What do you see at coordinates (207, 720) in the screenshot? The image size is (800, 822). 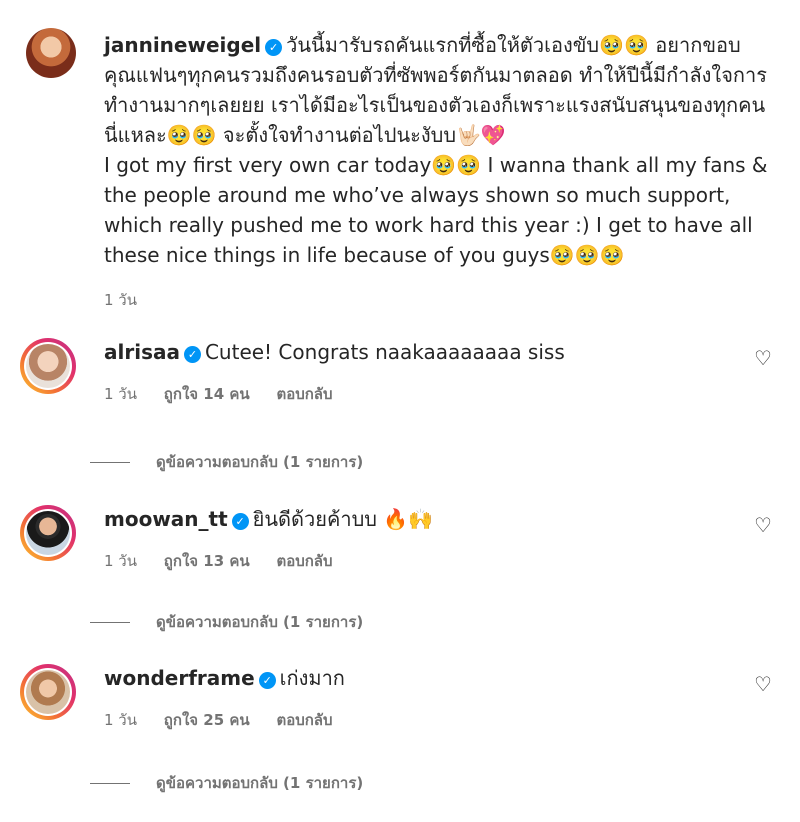 I see `comment-likes: ถูกใจ 25 คน` at bounding box center [207, 720].